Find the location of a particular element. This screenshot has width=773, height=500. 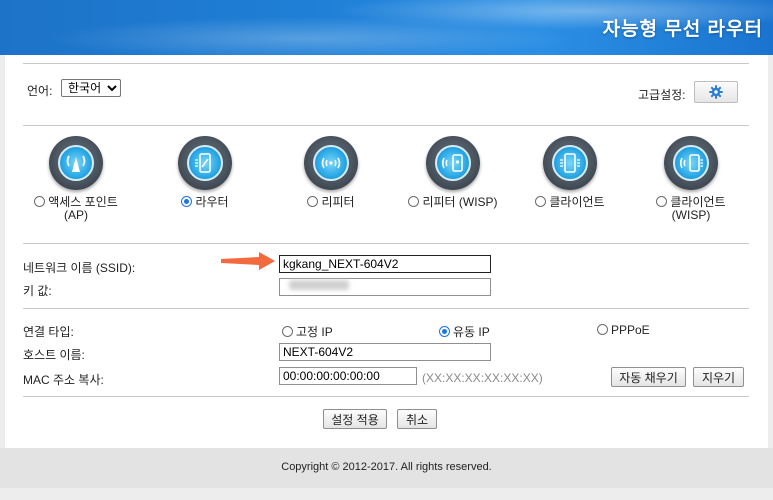

mode-label-ap: 액세스 포인트 (AP) is located at coordinates (83, 208).